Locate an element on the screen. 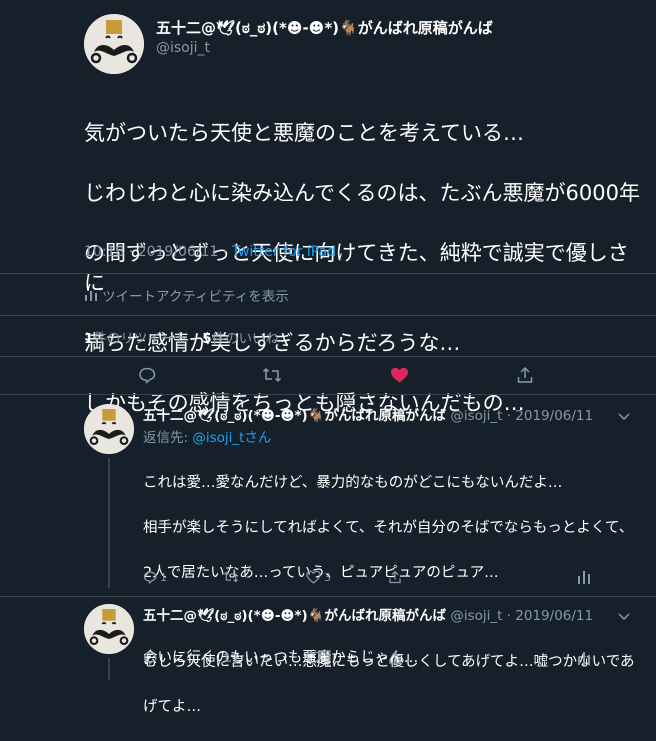 This screenshot has width=656, height=741. like-count: 5 is located at coordinates (207, 339).